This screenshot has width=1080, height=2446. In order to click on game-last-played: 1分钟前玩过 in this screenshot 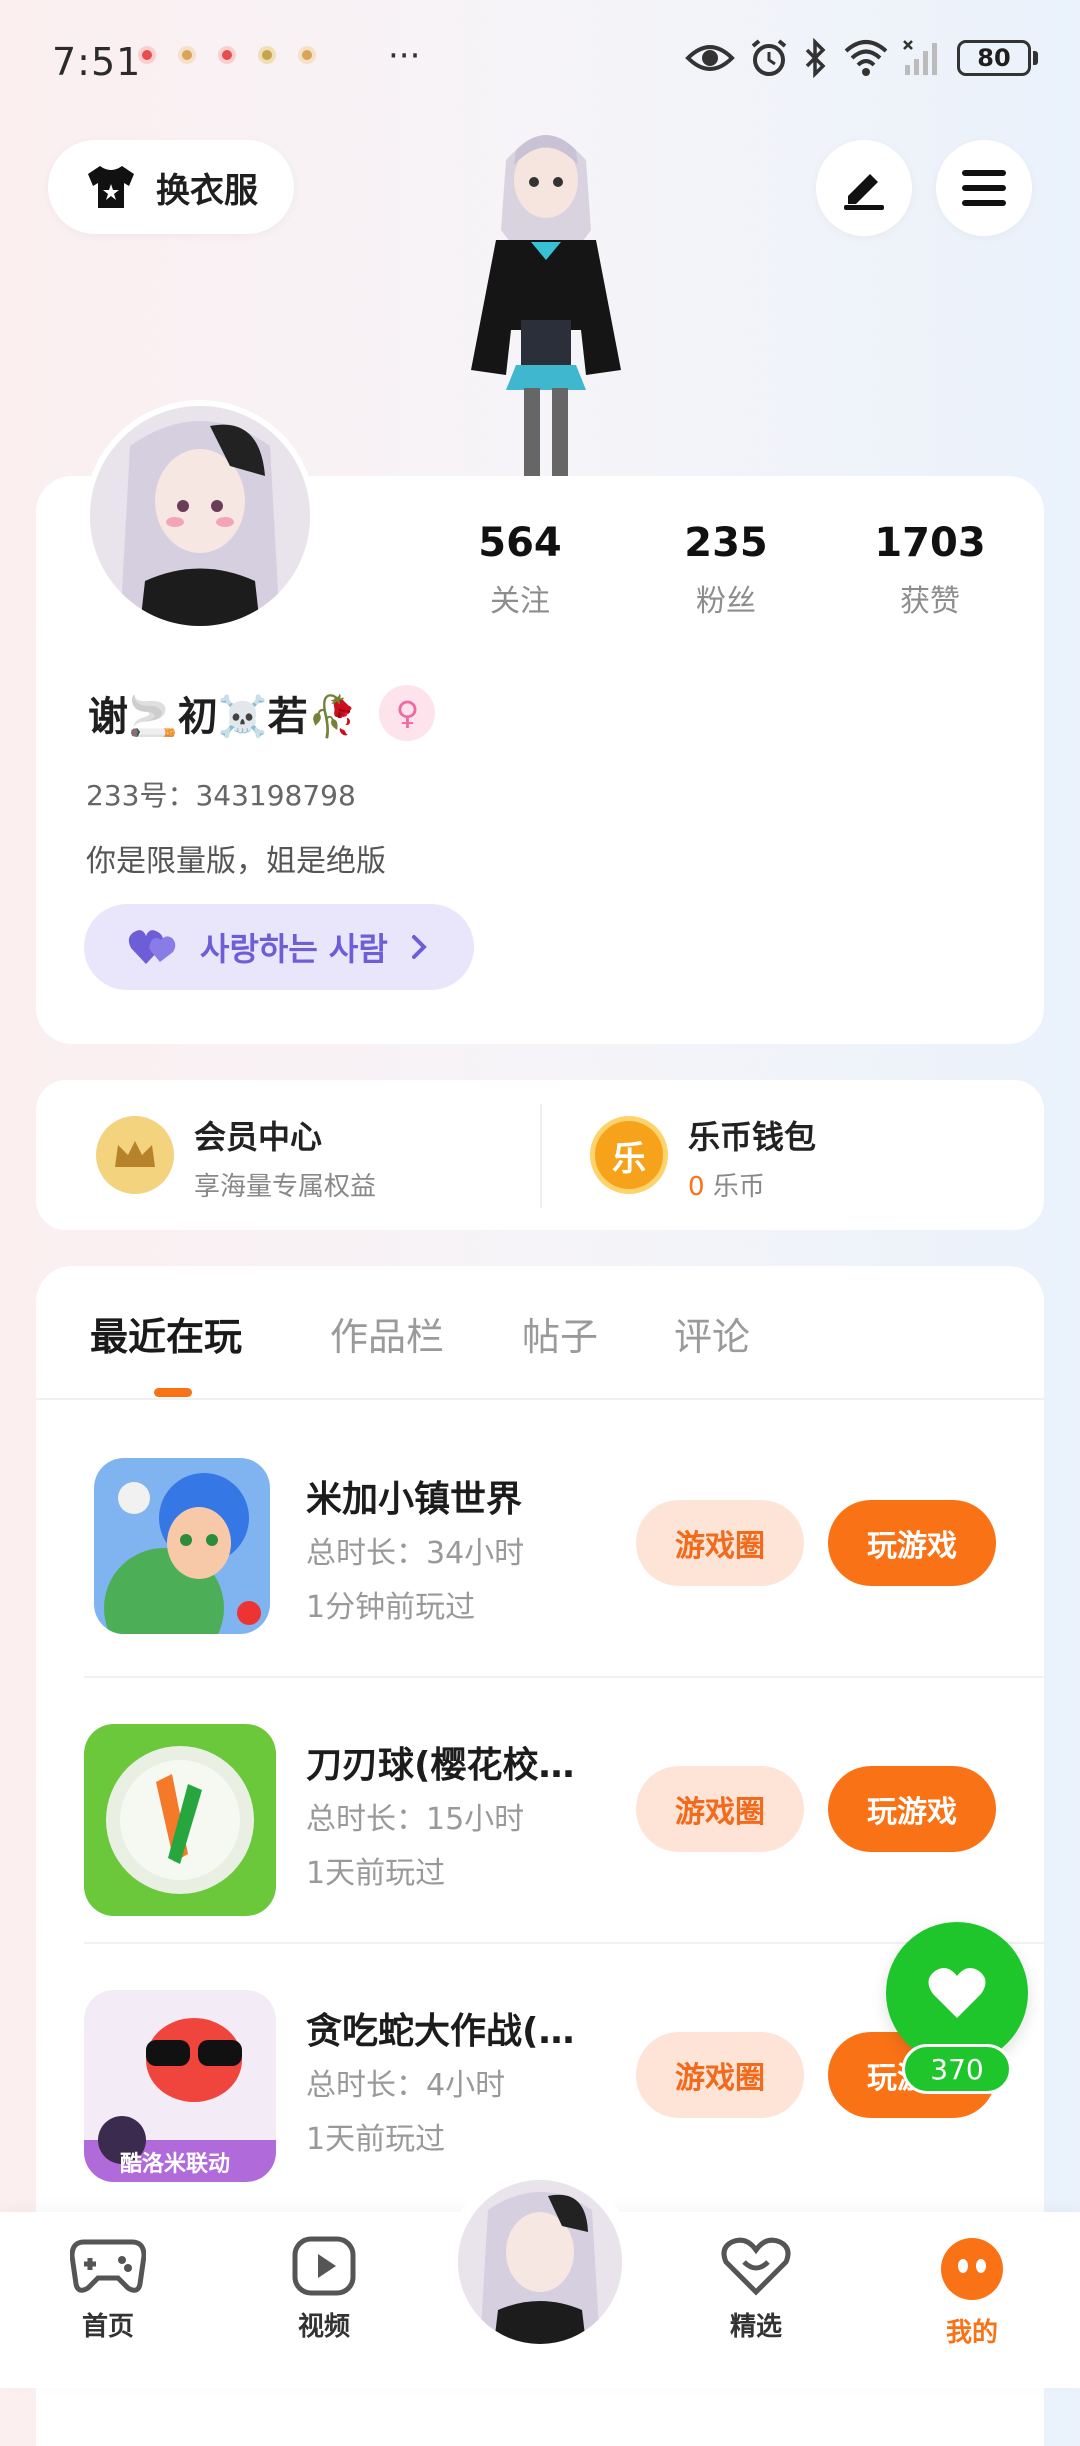, I will do `click(391, 1607)`.